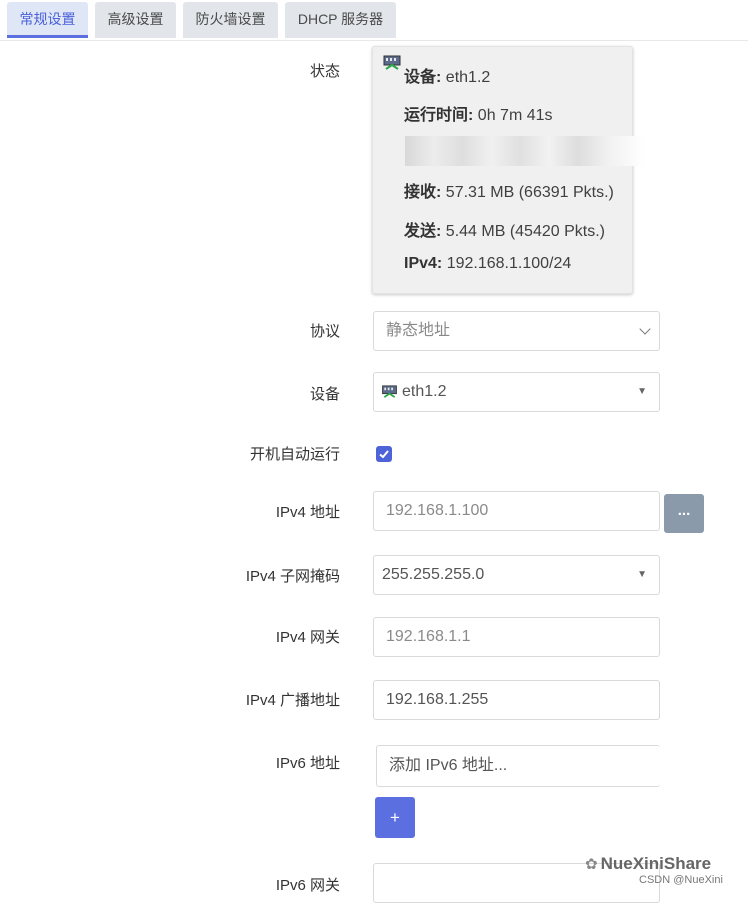 The height and width of the screenshot is (903, 748). What do you see at coordinates (135, 20) in the screenshot?
I see `tab-advanced-settings: 高级设置` at bounding box center [135, 20].